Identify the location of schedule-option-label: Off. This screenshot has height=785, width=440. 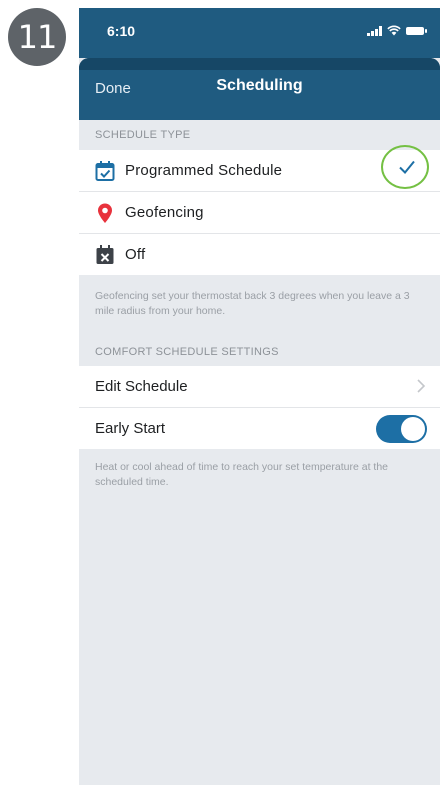
(135, 254).